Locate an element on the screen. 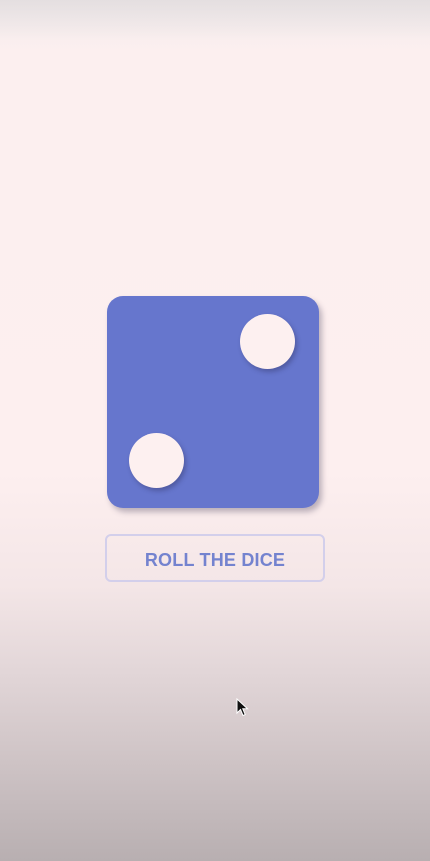 The height and width of the screenshot is (861, 430). status-bar-area is located at coordinates (215, 20).